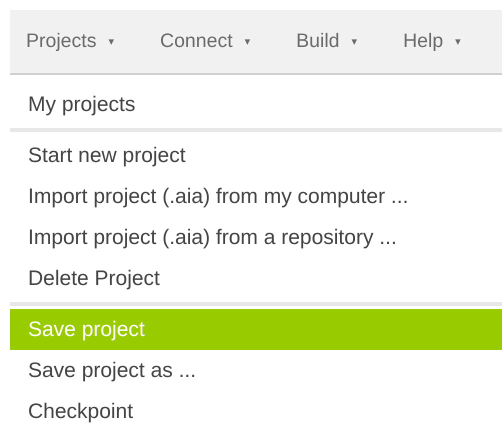 This screenshot has width=502, height=432. Describe the element at coordinates (256, 278) in the screenshot. I see `menu-item: Delete Project` at that location.